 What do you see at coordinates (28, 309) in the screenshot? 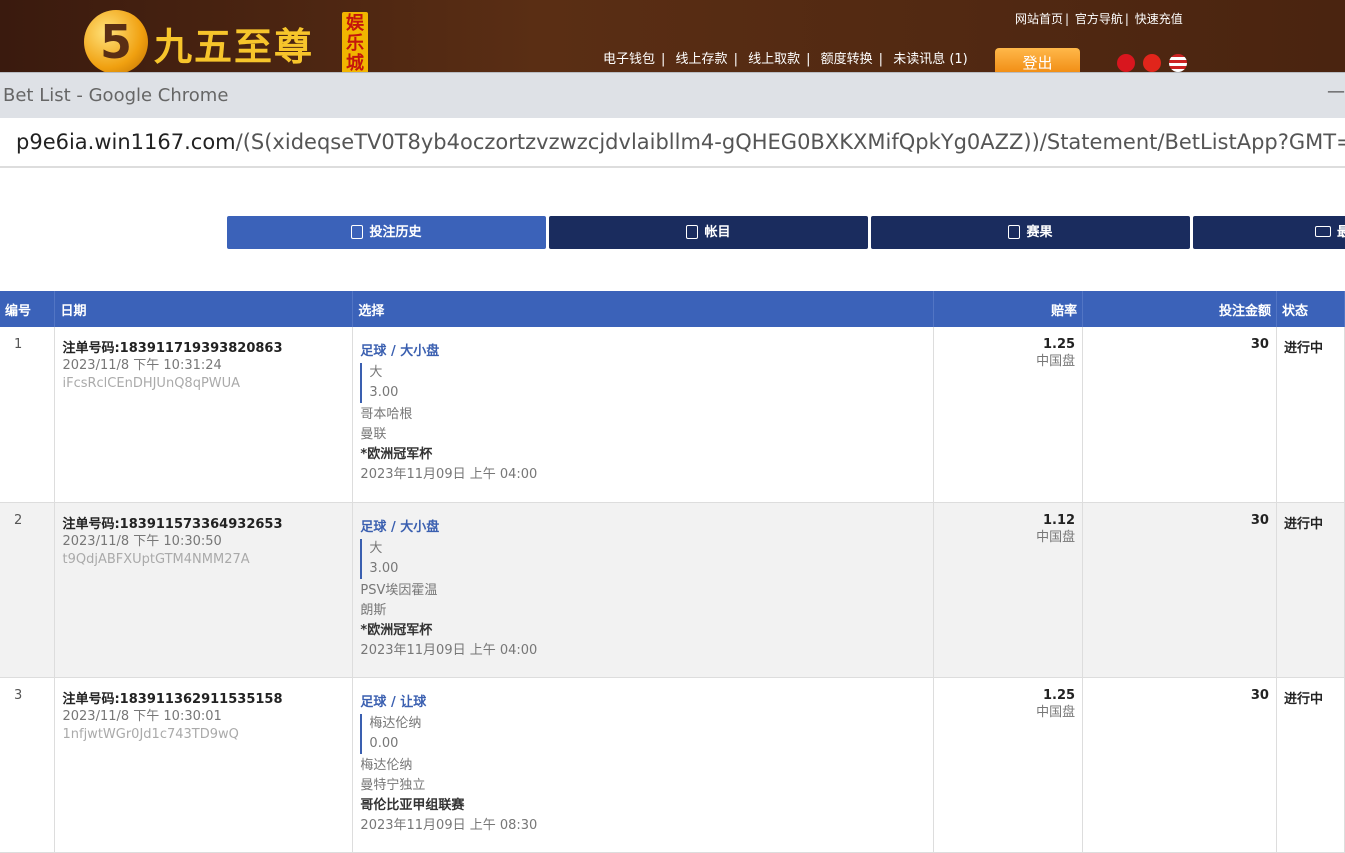
I see `col-header-no: 编号` at bounding box center [28, 309].